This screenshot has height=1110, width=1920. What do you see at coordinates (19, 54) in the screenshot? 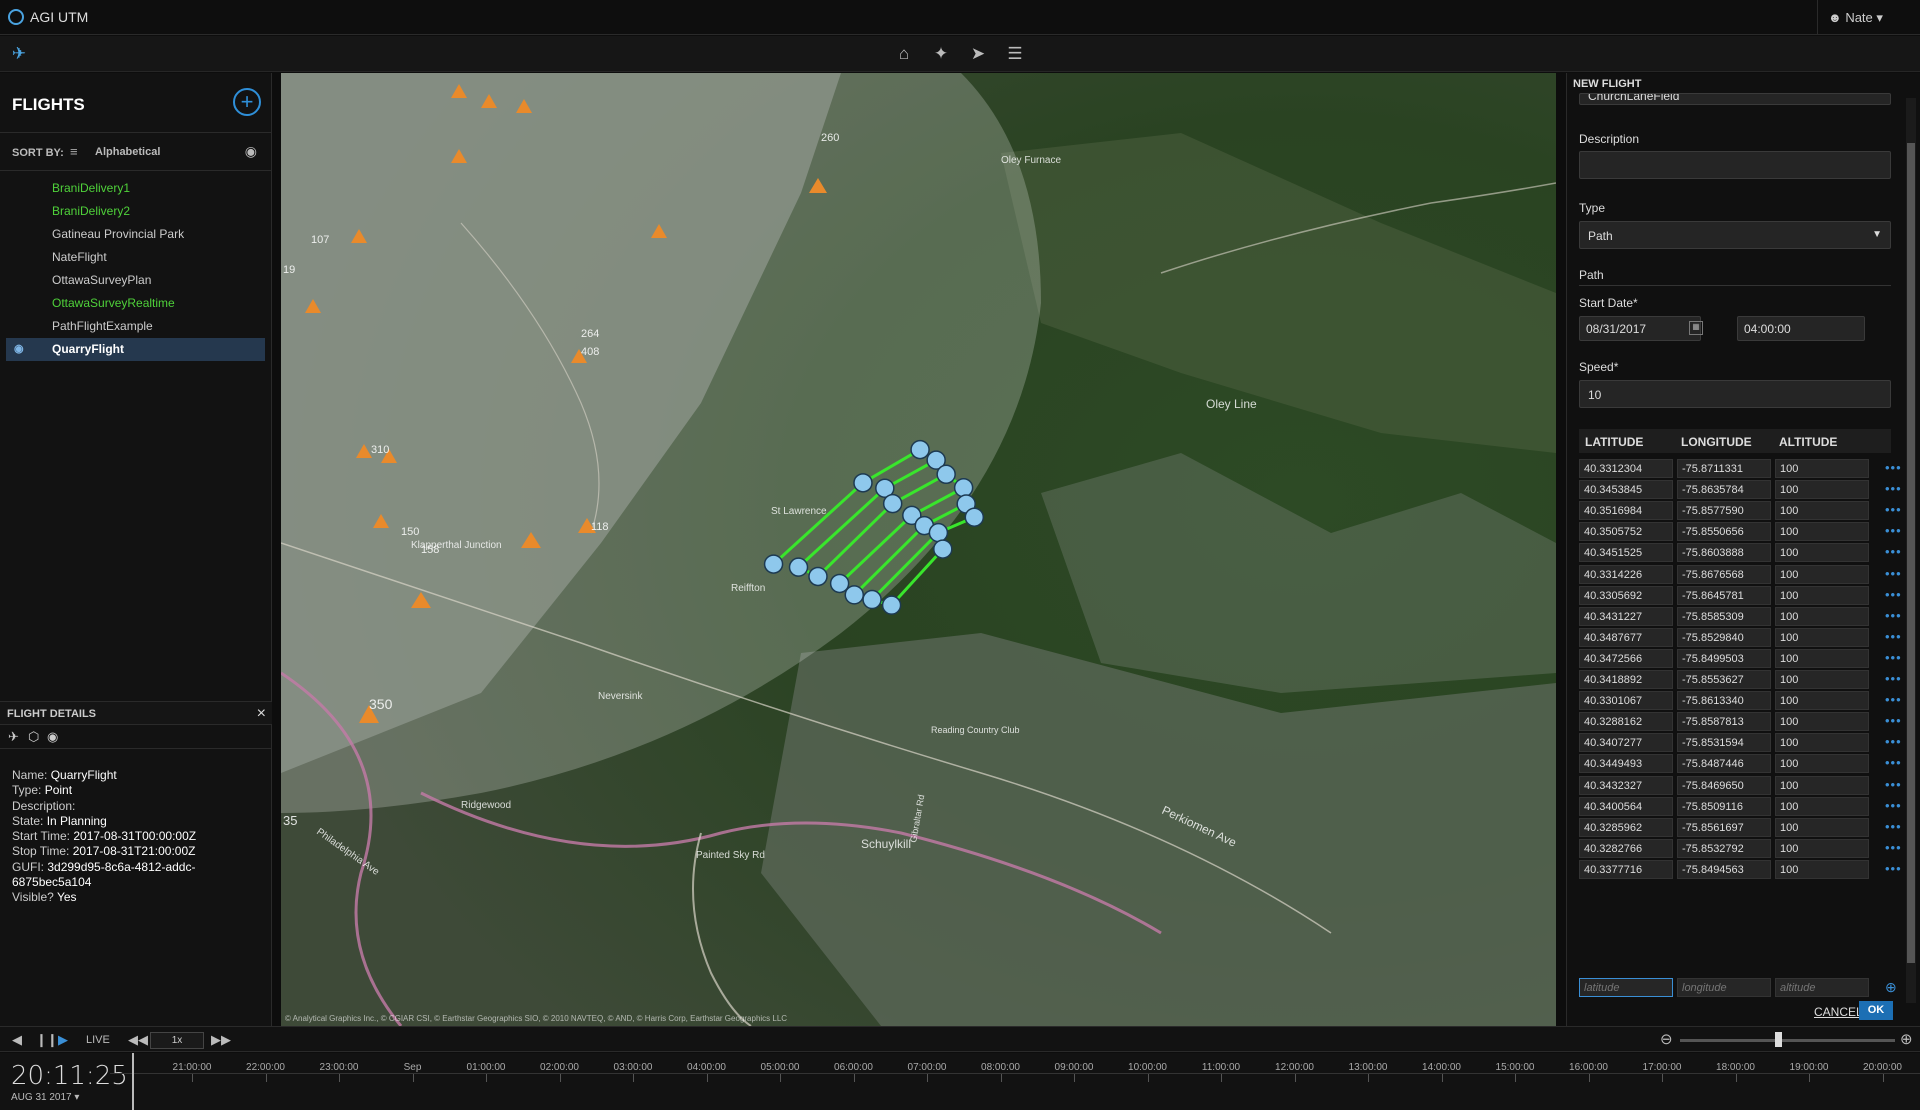
I see `flight-mode-icon: ✈` at bounding box center [19, 54].